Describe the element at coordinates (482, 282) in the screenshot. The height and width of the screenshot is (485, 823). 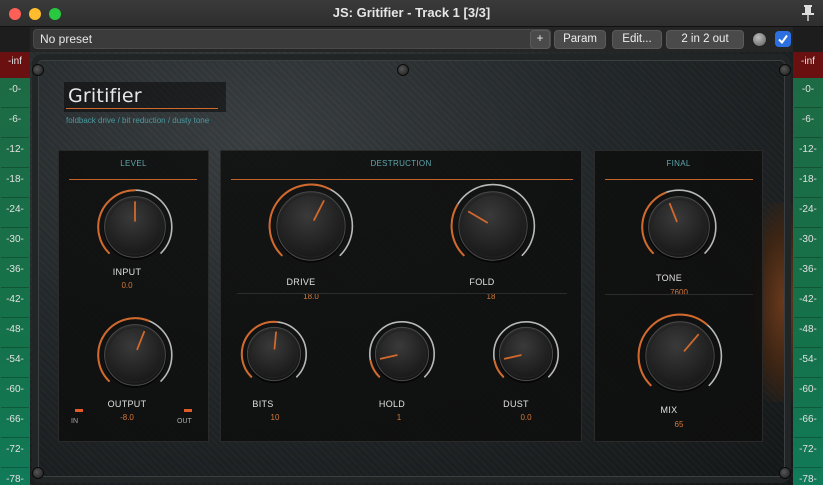
I see `fold-label: FOLD` at that location.